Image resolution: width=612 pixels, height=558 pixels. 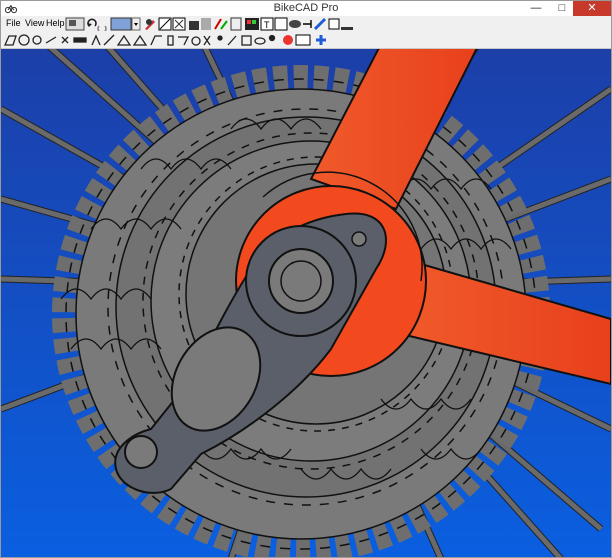 I want to click on lock-icon, so click(x=194, y=25).